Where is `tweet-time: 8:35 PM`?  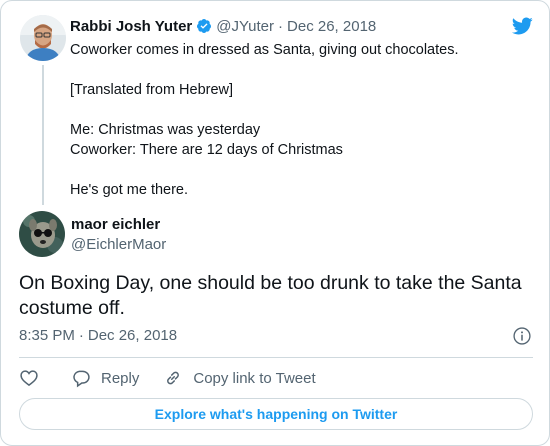 tweet-time: 8:35 PM is located at coordinates (47, 335).